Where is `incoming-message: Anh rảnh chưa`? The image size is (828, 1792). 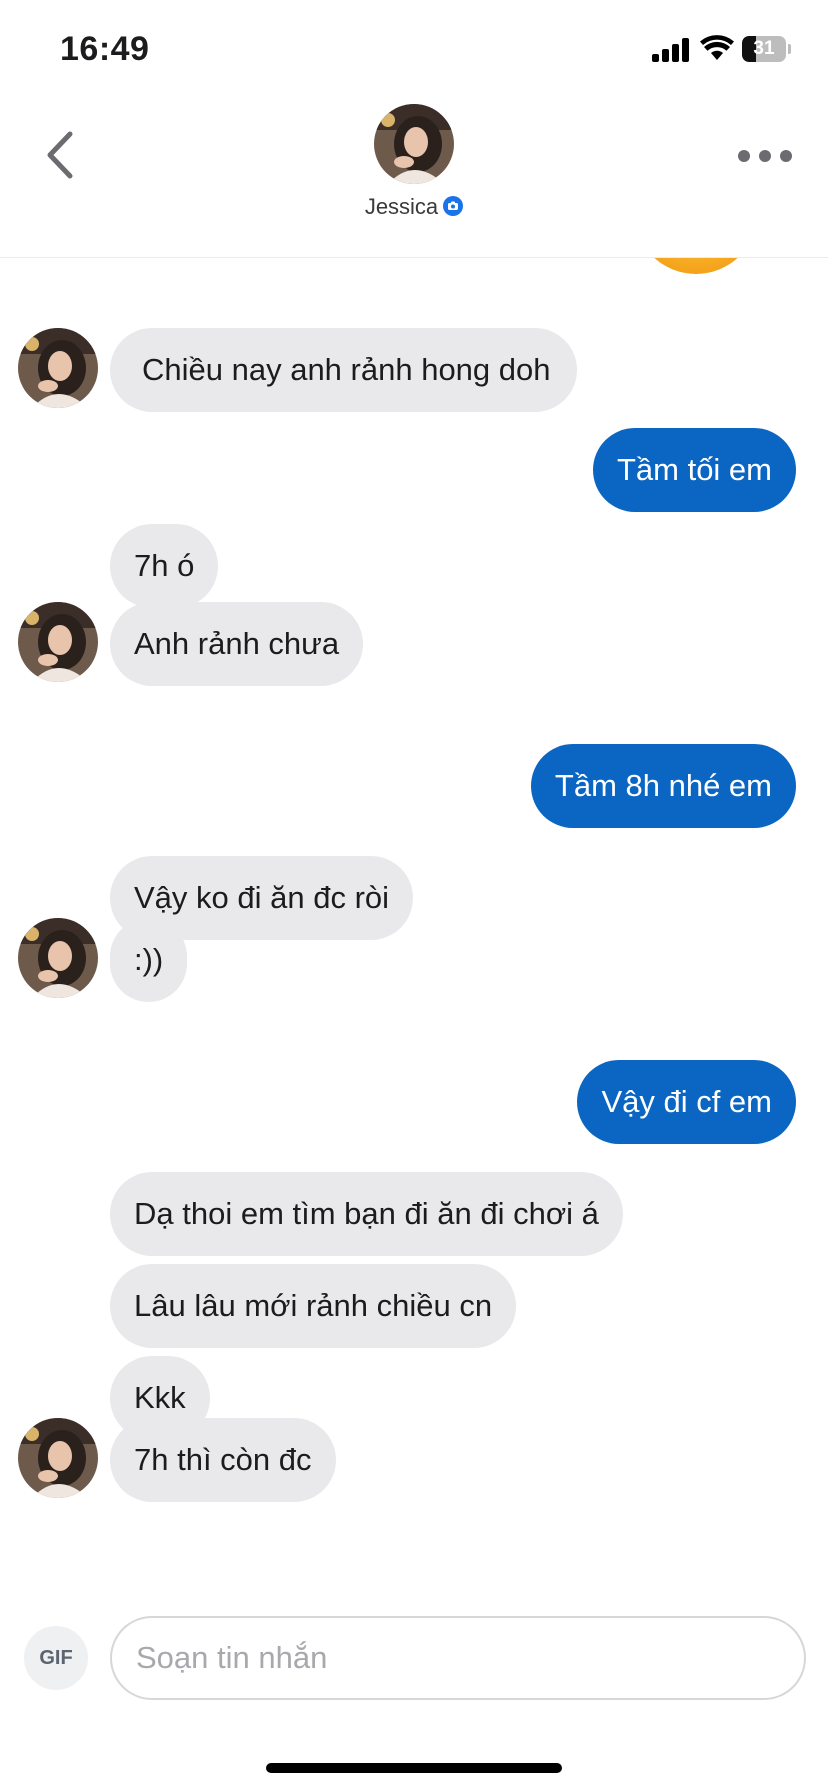 incoming-message: Anh rảnh chưa is located at coordinates (237, 644).